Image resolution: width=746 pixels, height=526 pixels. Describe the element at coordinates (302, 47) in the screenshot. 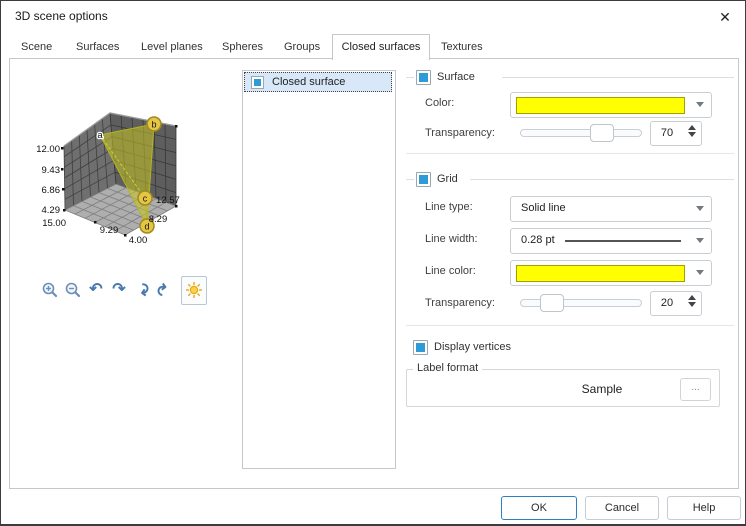

I see `tab-groups: Groups` at that location.